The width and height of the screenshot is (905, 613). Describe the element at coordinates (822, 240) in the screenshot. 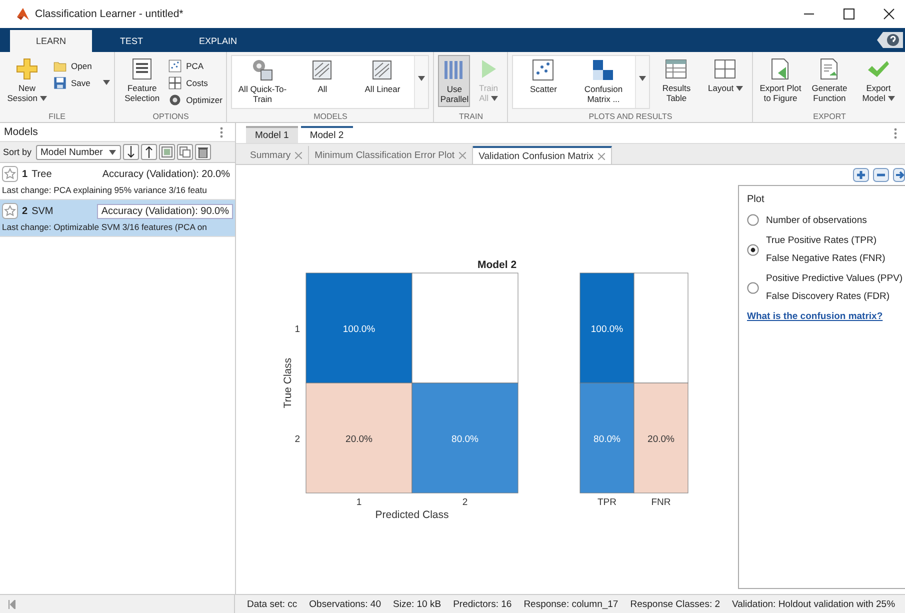

I see `option-label: True Positive Rates (TPR)` at that location.